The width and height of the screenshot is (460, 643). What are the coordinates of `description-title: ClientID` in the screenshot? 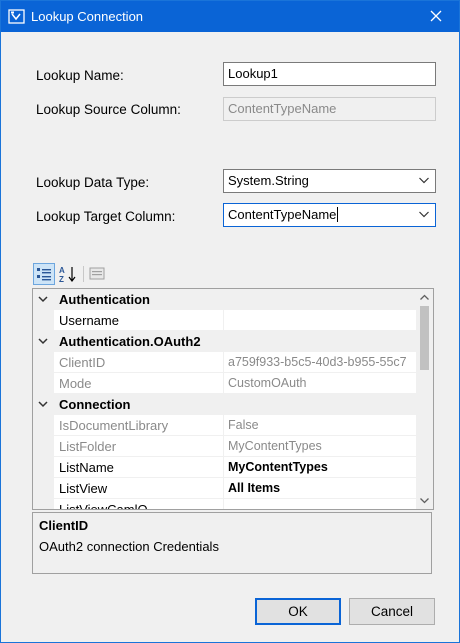 It's located at (64, 525).